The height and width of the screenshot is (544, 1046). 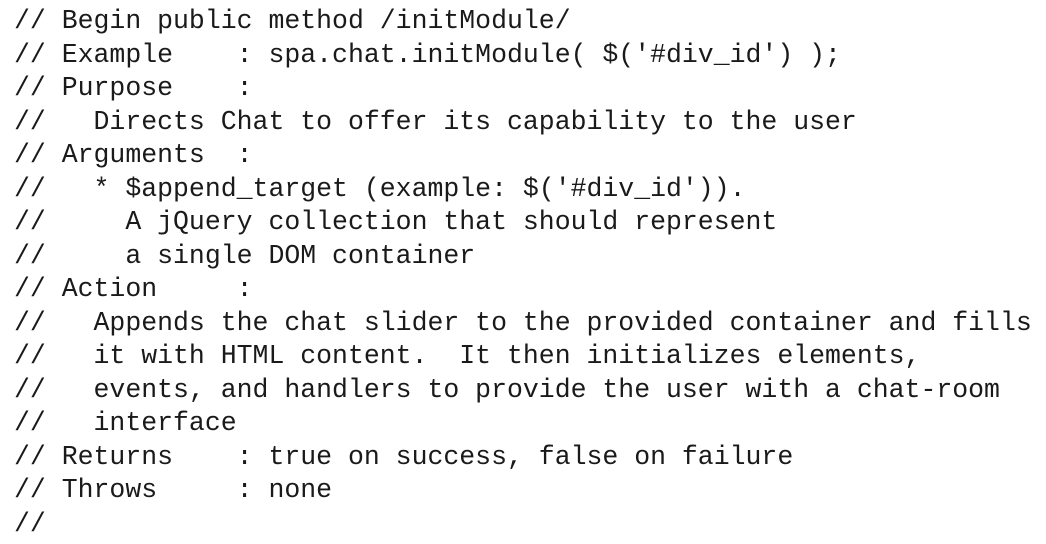 What do you see at coordinates (292, 21) in the screenshot?
I see `code-line-begin-method: // Begin public method /initModule/` at bounding box center [292, 21].